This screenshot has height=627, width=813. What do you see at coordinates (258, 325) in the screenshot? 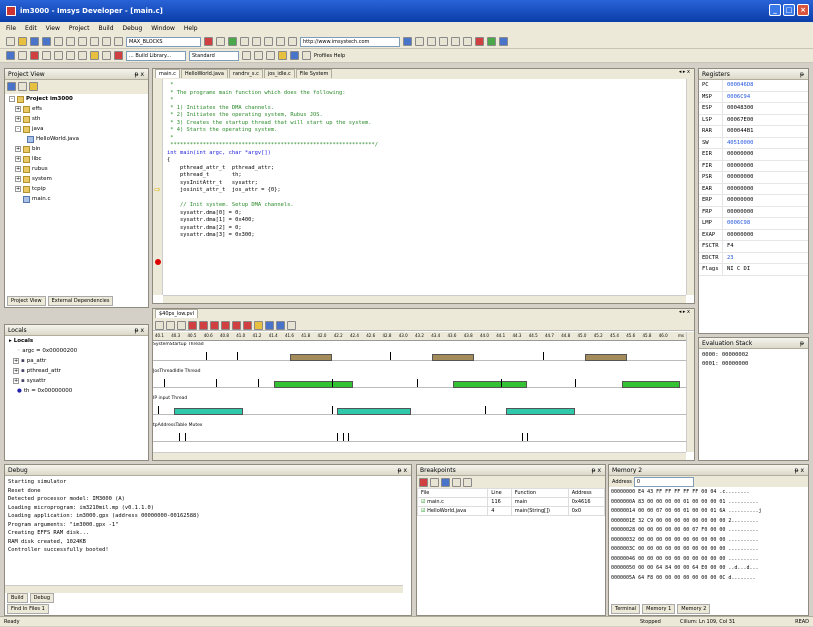
I see `tl-filter-icon` at bounding box center [258, 325].